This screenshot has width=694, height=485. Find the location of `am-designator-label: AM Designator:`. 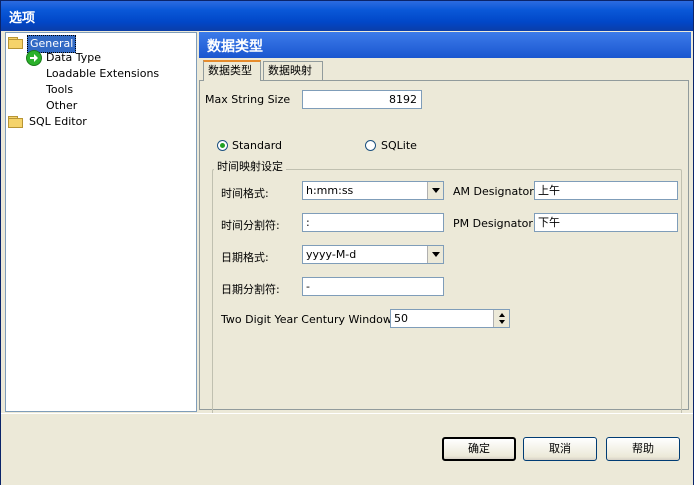

am-designator-label: AM Designator: is located at coordinates (495, 191).